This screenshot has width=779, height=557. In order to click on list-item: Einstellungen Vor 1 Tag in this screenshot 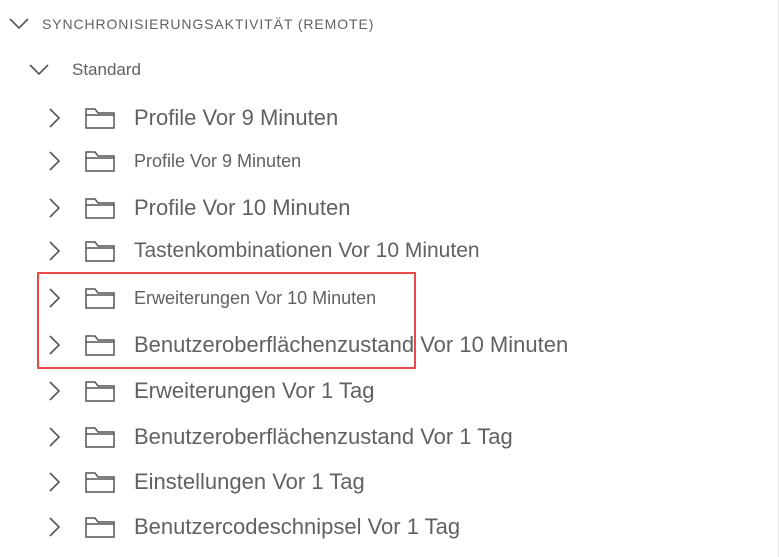, I will do `click(204, 482)`.